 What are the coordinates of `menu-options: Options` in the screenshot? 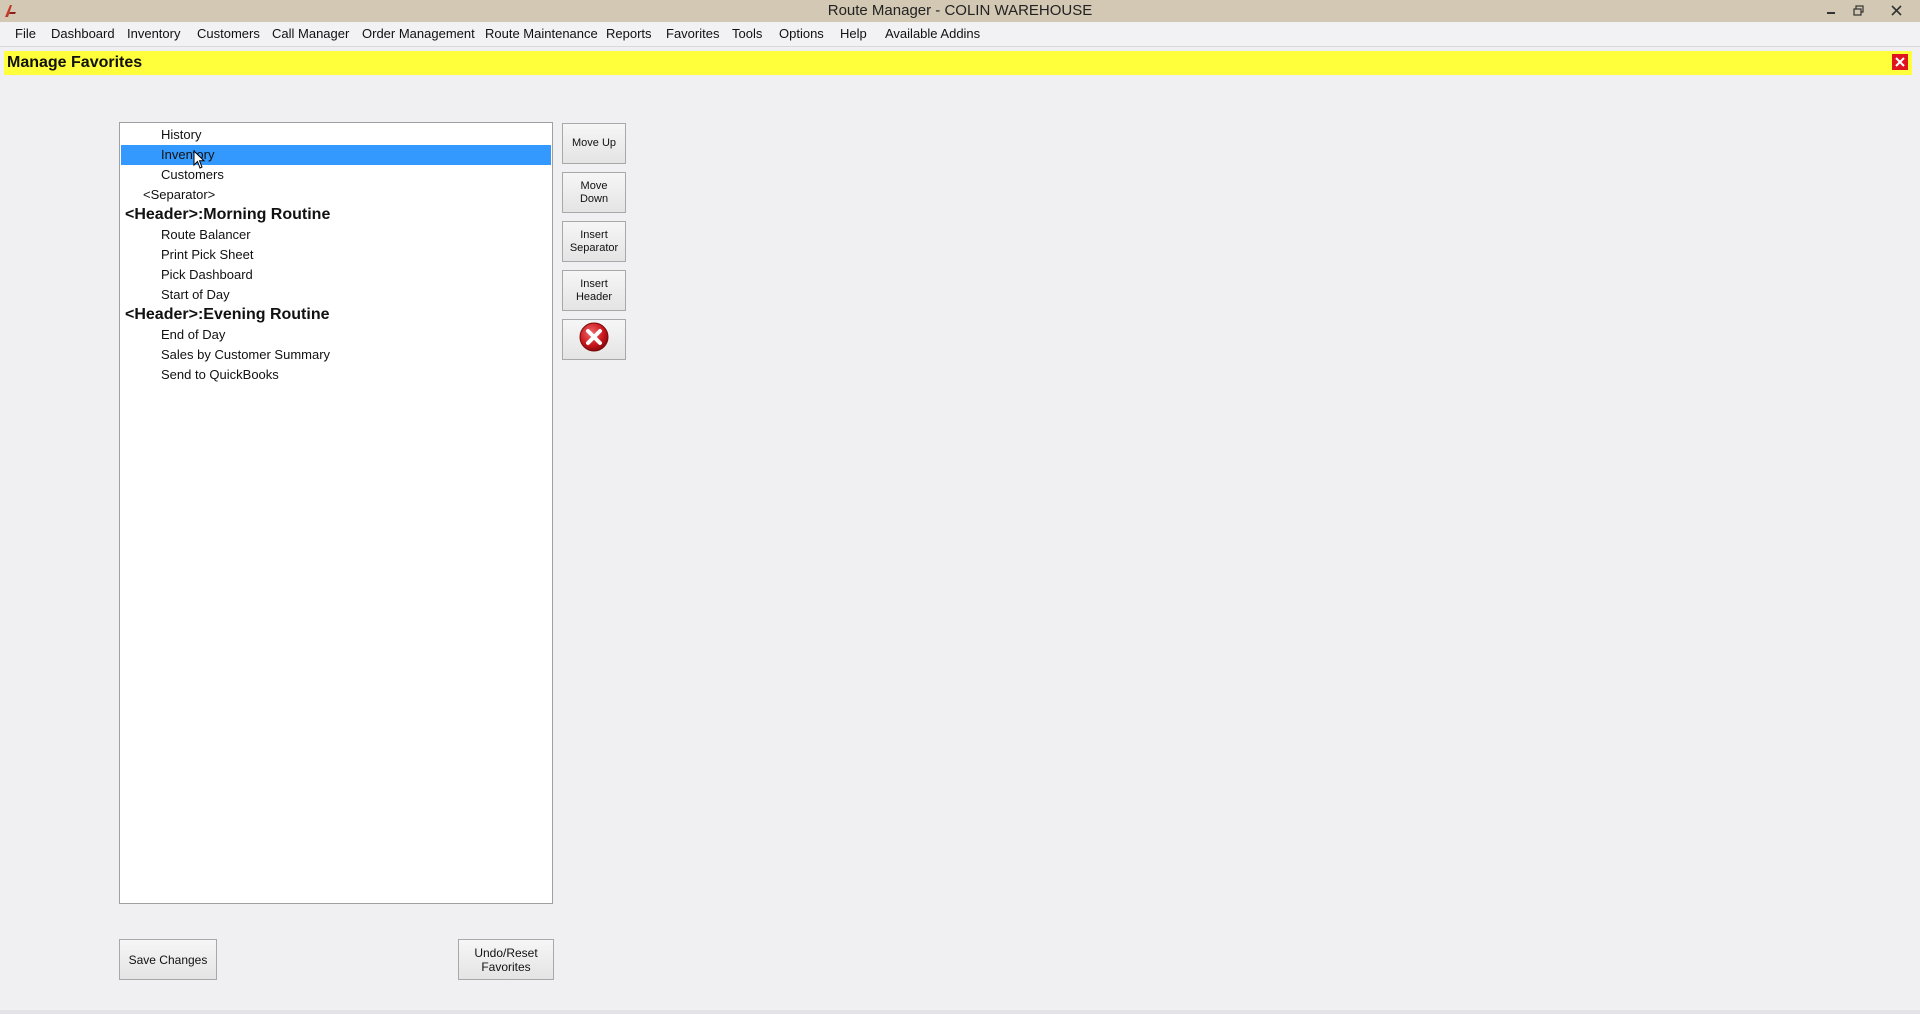 It's located at (801, 34).